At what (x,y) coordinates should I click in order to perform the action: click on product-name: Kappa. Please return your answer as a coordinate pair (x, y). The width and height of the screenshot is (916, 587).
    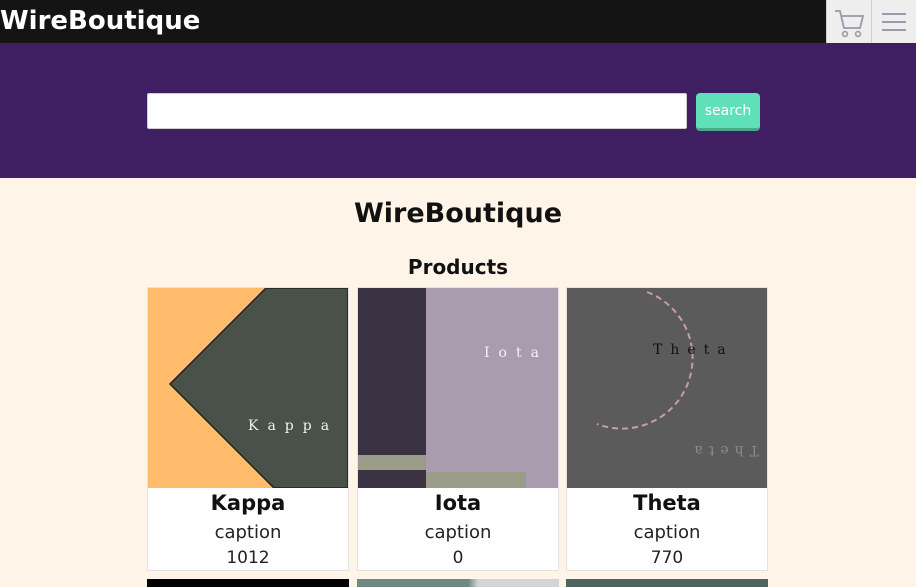
    Looking at the image, I should click on (248, 503).